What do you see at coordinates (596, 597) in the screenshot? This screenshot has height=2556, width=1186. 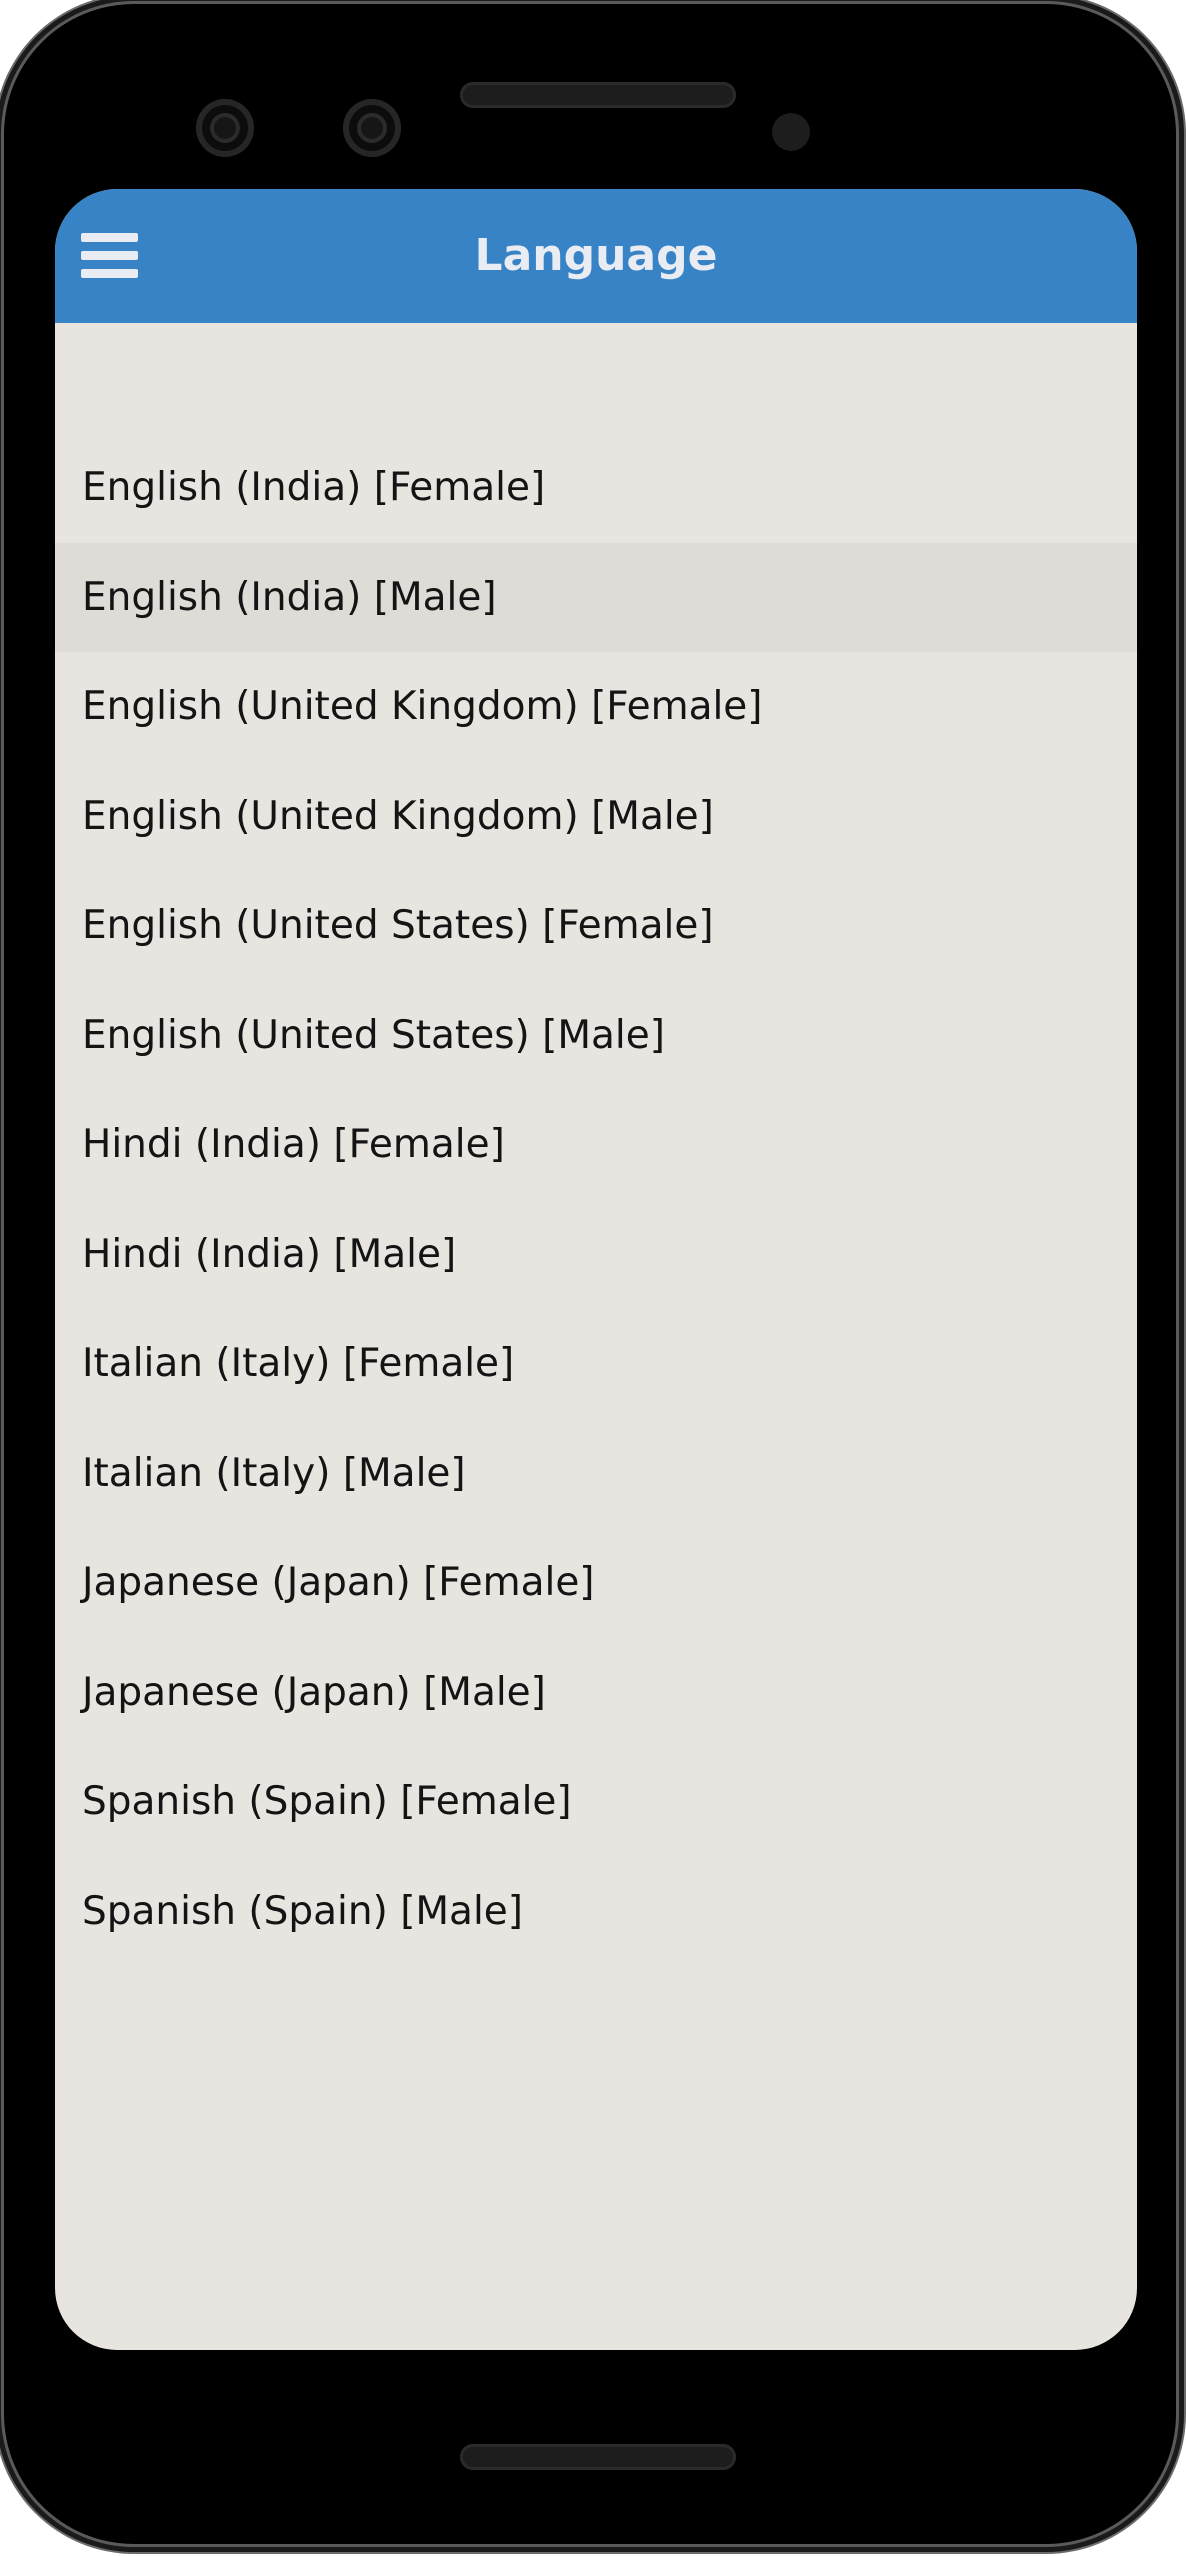 I see `language-item-en-in-male: English (India) [Male]` at bounding box center [596, 597].